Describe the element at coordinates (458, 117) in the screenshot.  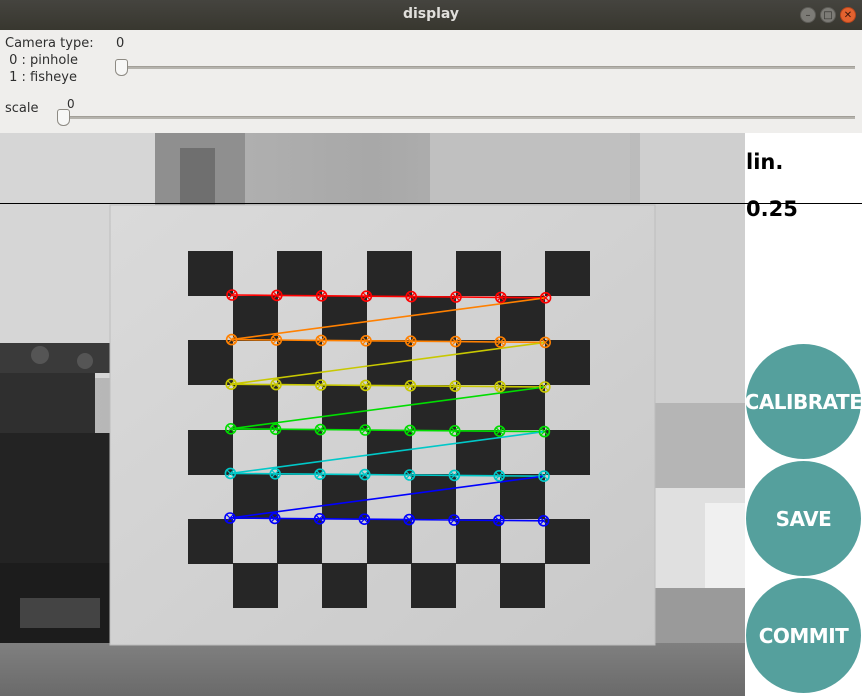
I see `scale-slider-track` at that location.